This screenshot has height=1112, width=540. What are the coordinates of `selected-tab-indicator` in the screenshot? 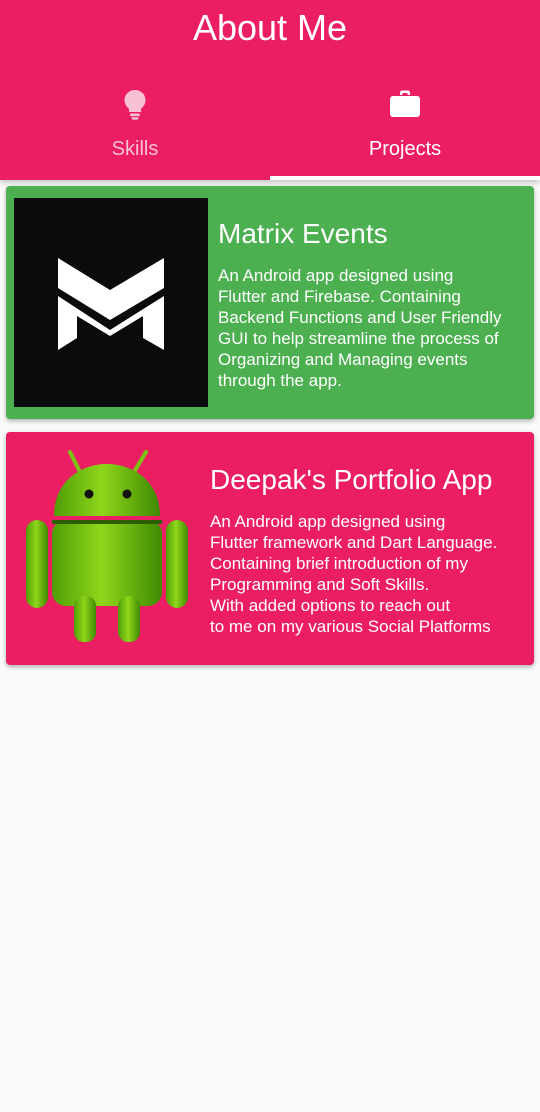 It's located at (405, 178).